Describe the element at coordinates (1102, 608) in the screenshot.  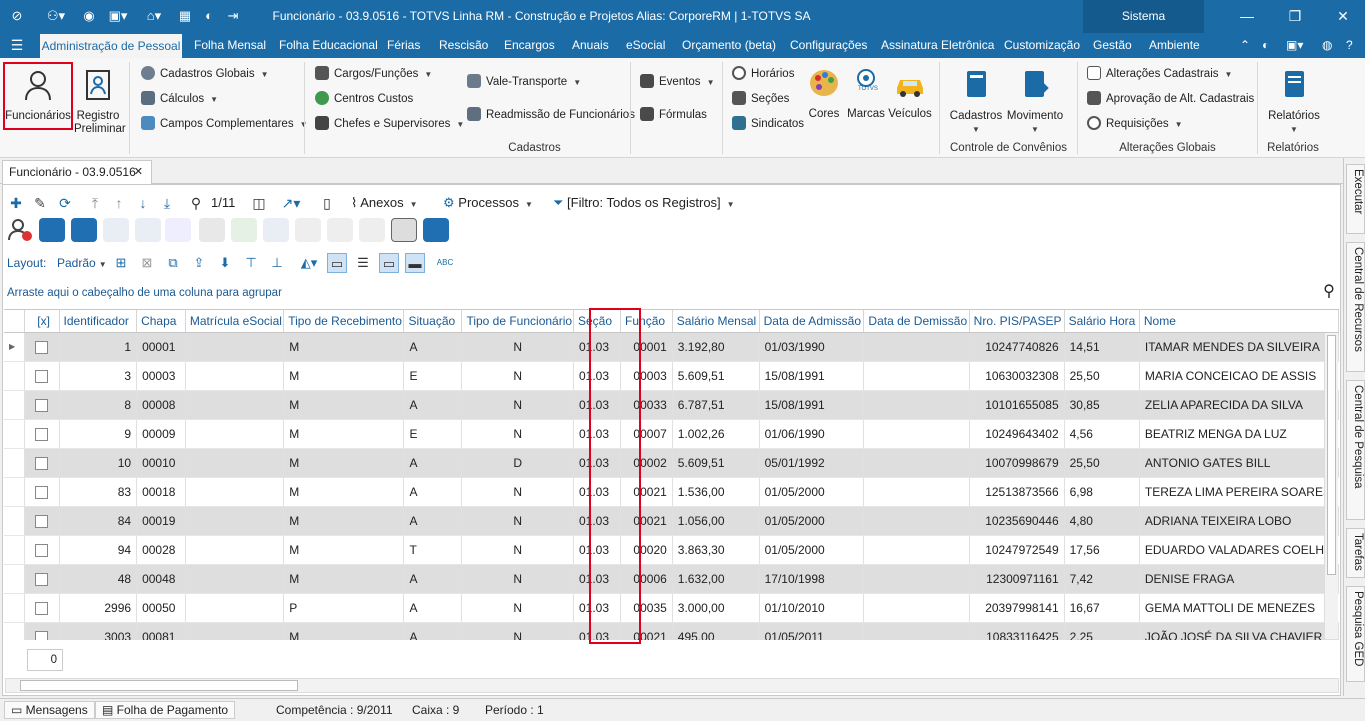
I see `table-cell: 16,67` at that location.